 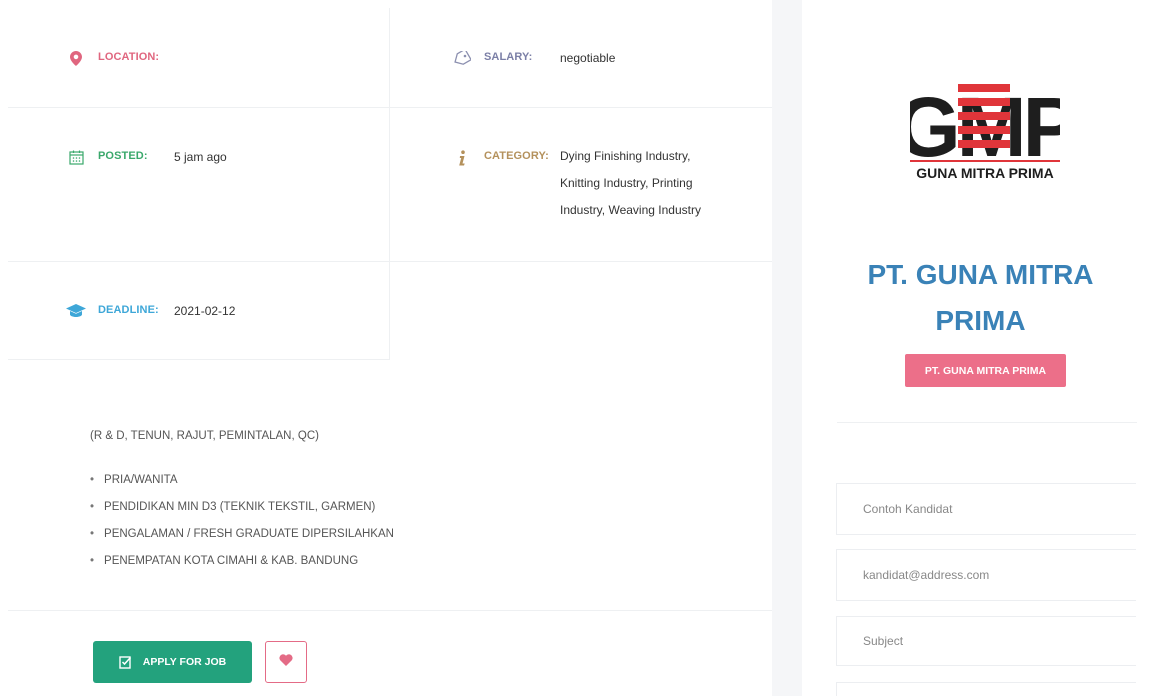 I want to click on meta-location: LOCATION:, so click(x=199, y=58).